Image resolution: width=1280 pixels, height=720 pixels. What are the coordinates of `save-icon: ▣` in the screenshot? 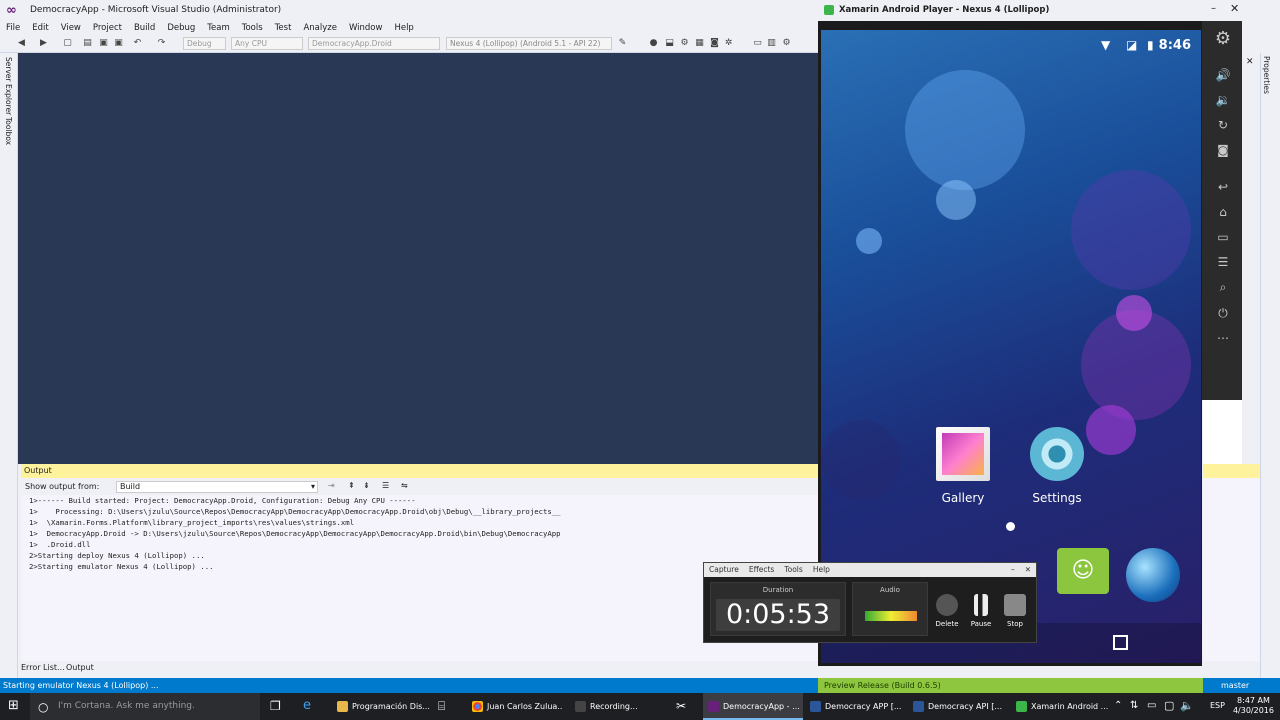 It's located at (103, 43).